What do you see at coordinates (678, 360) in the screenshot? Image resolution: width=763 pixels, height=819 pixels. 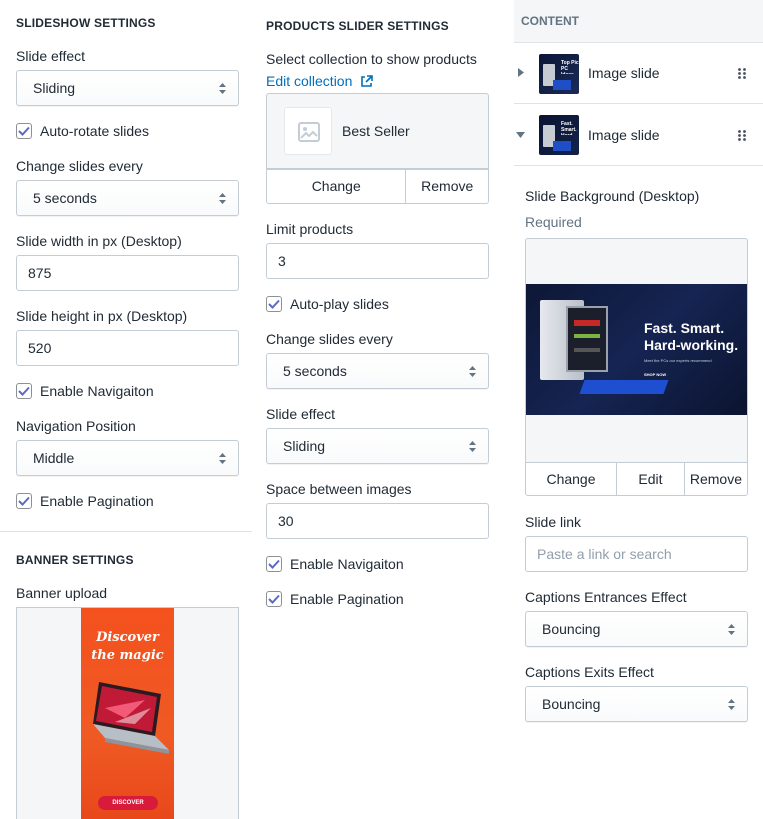 I see `preview-subline: Meet the PCs our experts recommend` at bounding box center [678, 360].